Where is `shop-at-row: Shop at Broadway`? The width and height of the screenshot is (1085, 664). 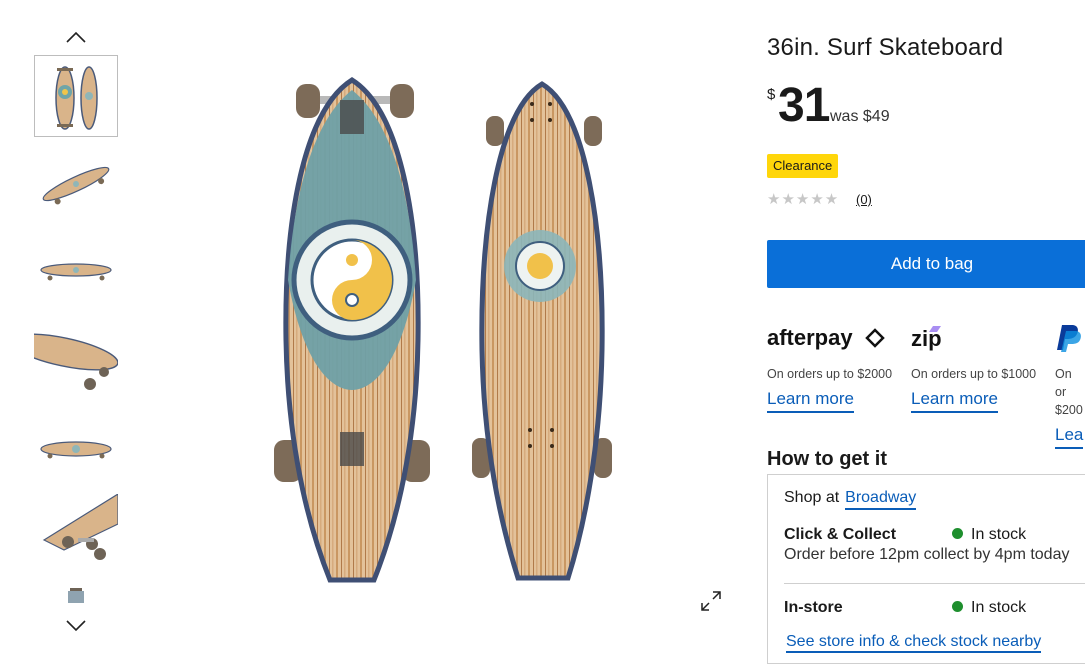 shop-at-row: Shop at Broadway is located at coordinates (850, 499).